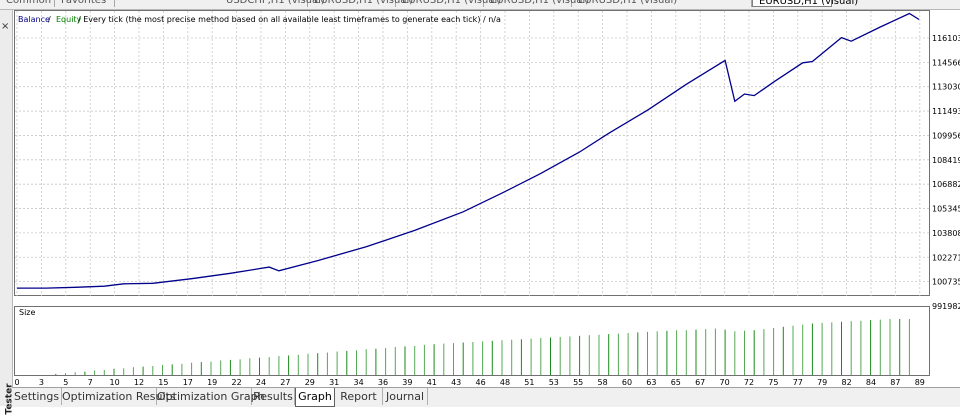  Describe the element at coordinates (536, 3) in the screenshot. I see `top-tab-5: EURUSD,H1 (visual)` at that location.